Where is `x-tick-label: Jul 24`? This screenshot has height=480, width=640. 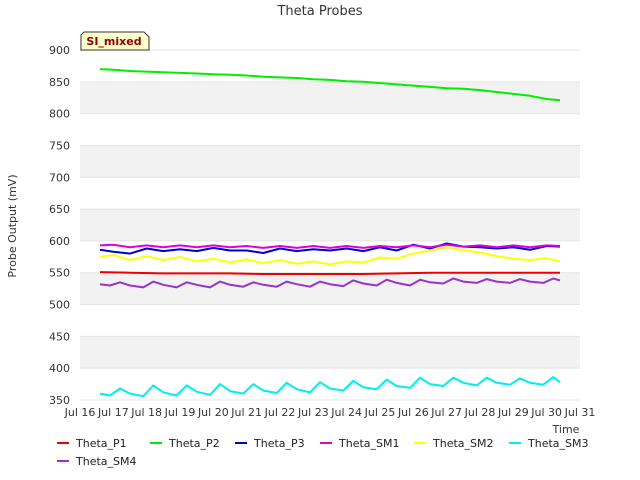
x-tick-label: Jul 24 is located at coordinates (346, 412).